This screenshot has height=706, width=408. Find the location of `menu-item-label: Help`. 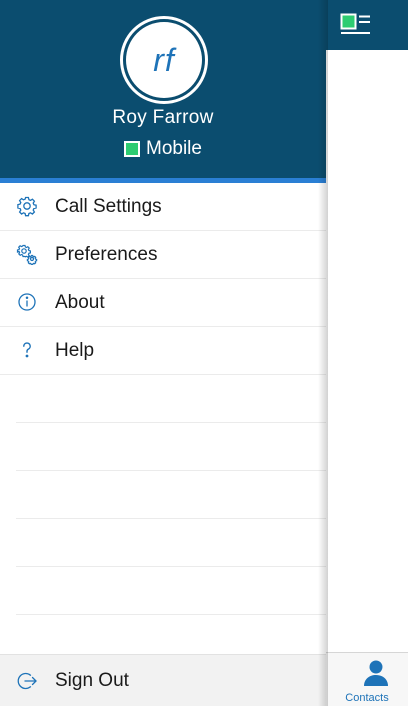

menu-item-label: Help is located at coordinates (75, 350).